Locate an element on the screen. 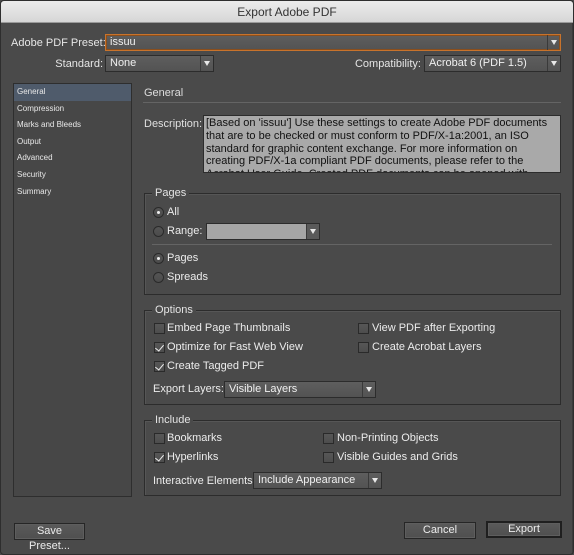  hyperlinks-label: Hyperlinks is located at coordinates (193, 457).